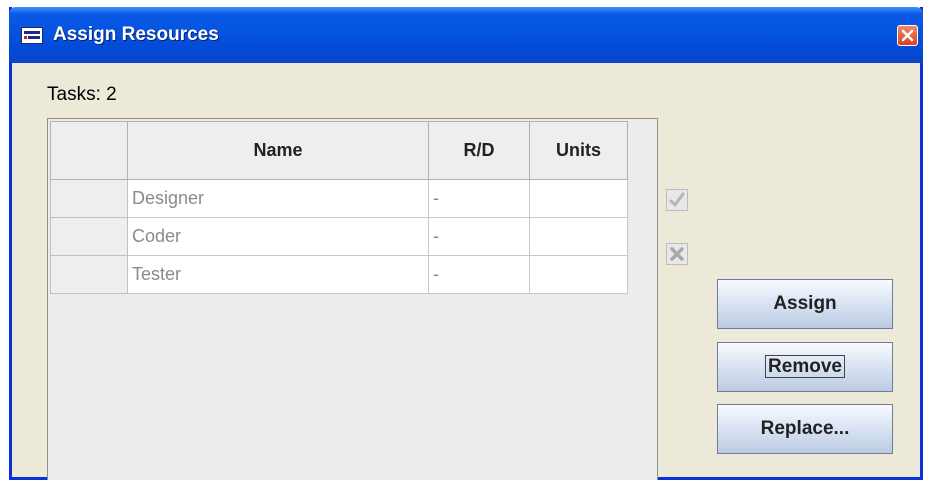 The height and width of the screenshot is (484, 930). I want to click on delete-x-icon, so click(677, 254).